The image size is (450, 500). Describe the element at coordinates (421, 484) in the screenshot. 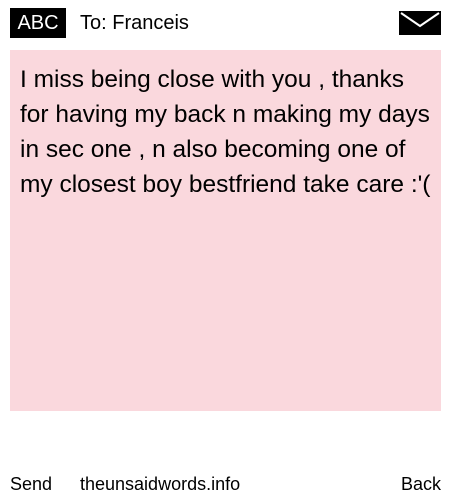

I see `back-button: Back` at that location.